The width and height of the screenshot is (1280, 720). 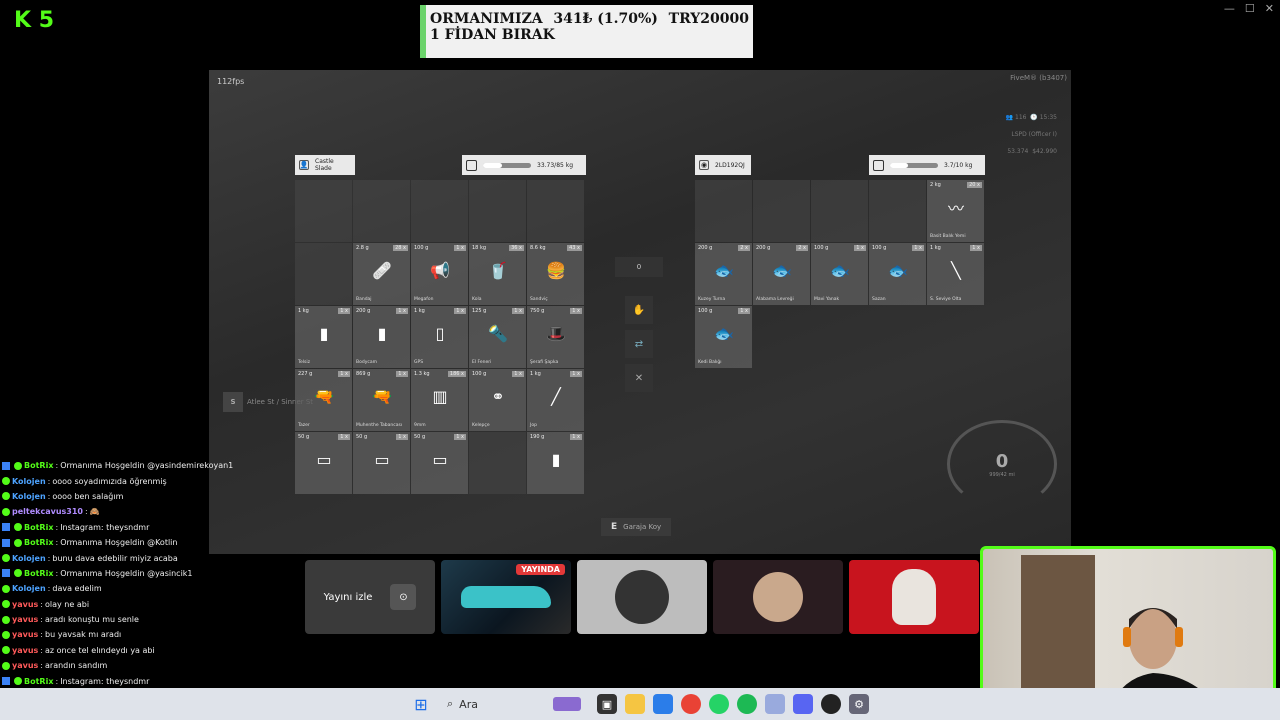 What do you see at coordinates (723, 274) in the screenshot?
I see `inventory-slot: 200 g 2 x 🐟 Kuzey Turna` at bounding box center [723, 274].